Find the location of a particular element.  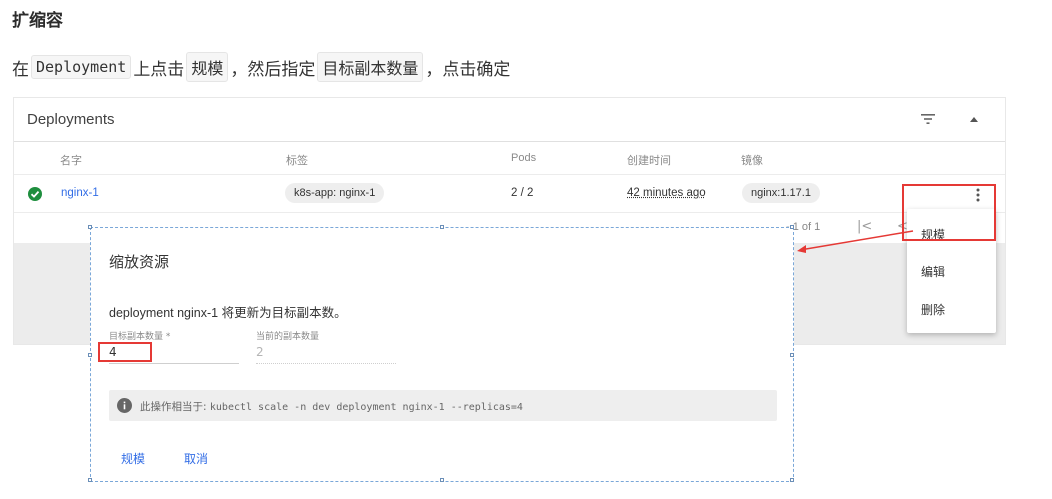

instruction-text-4: ，点击确定 is located at coordinates (468, 69).